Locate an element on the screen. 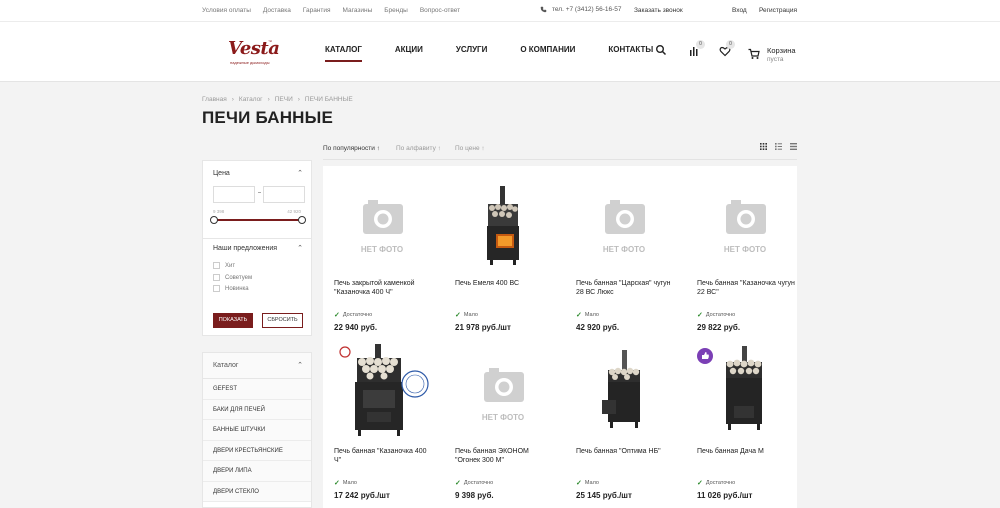 The width and height of the screenshot is (1000, 508). cart-summary: Корзина пуста is located at coordinates (781, 55).